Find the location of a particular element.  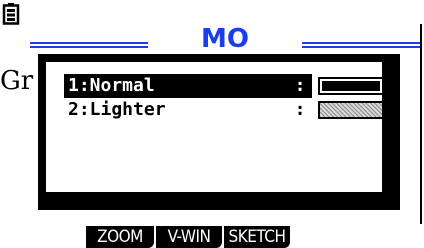

sketch-function-key: SKETCH is located at coordinates (257, 237).